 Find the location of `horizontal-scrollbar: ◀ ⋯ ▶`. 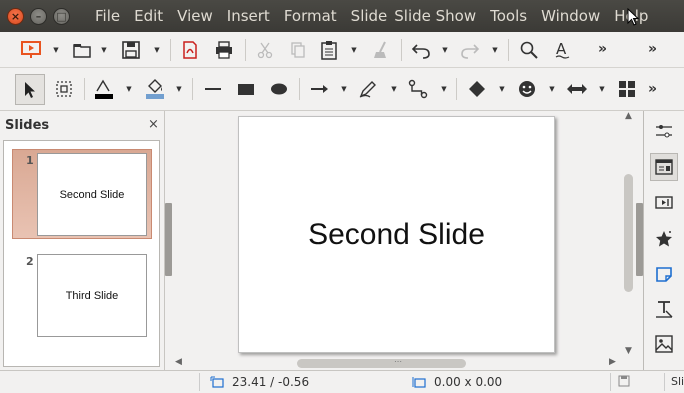

horizontal-scrollbar: ◀ ⋯ ▶ is located at coordinates (397, 363).